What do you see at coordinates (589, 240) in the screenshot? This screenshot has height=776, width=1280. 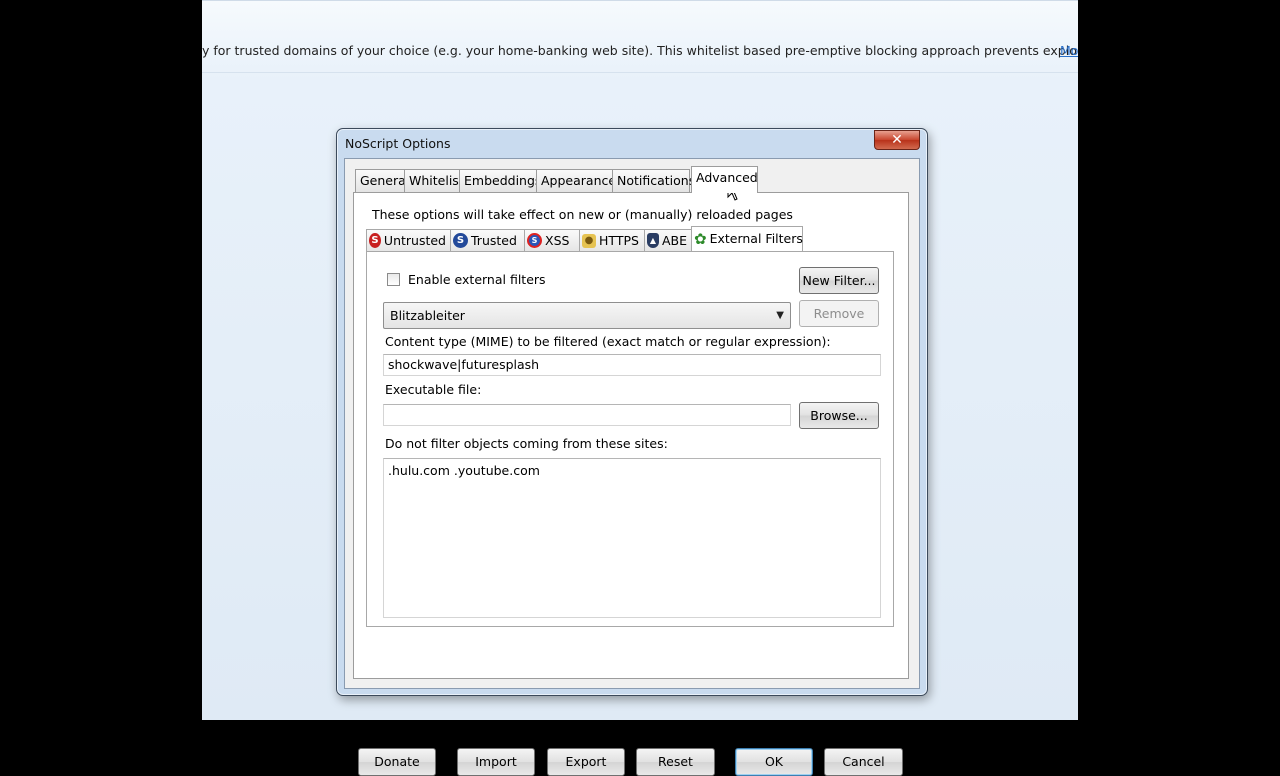 I see `lock-icon: ●` at bounding box center [589, 240].